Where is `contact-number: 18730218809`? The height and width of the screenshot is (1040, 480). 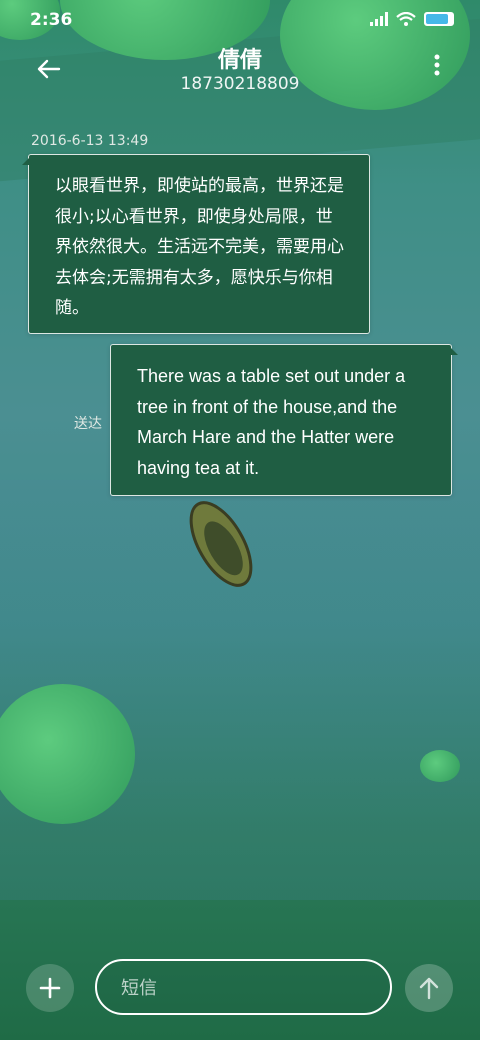
contact-number: 18730218809 is located at coordinates (240, 84).